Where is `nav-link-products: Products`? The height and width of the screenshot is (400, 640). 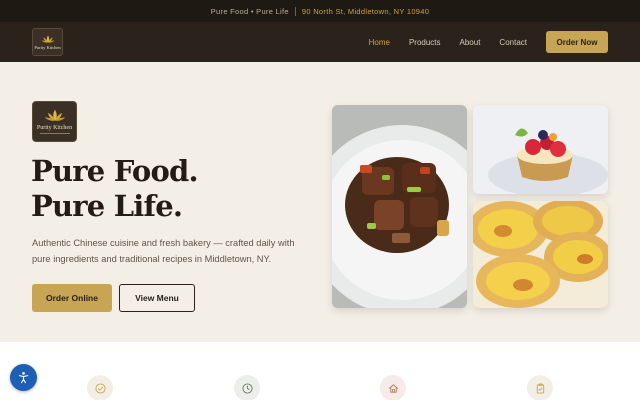 nav-link-products: Products is located at coordinates (425, 42).